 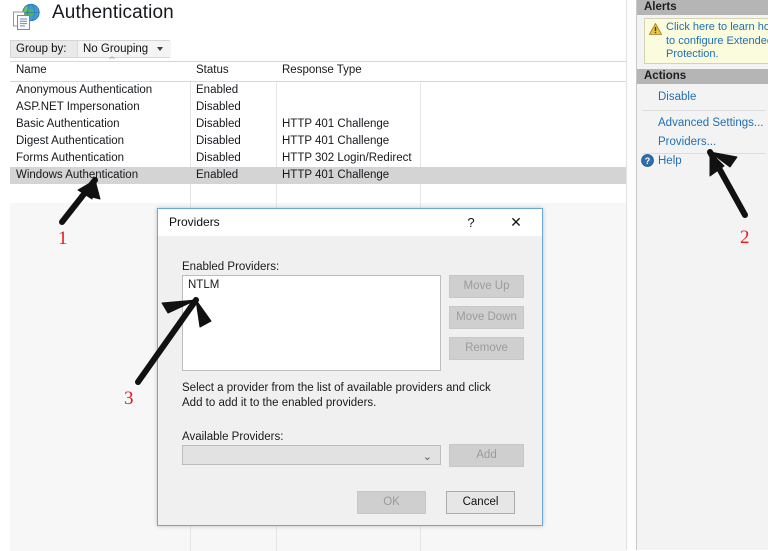 What do you see at coordinates (704, 110) in the screenshot?
I see `action-separator` at bounding box center [704, 110].